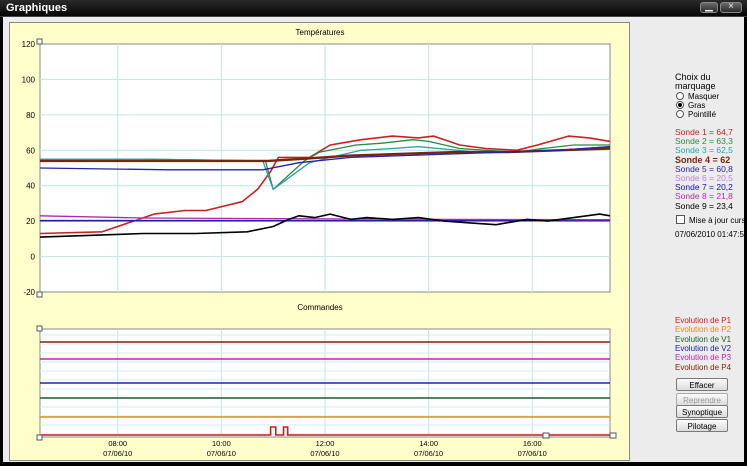 The height and width of the screenshot is (466, 747). I want to click on radio-masquer: Masquer, so click(697, 96).